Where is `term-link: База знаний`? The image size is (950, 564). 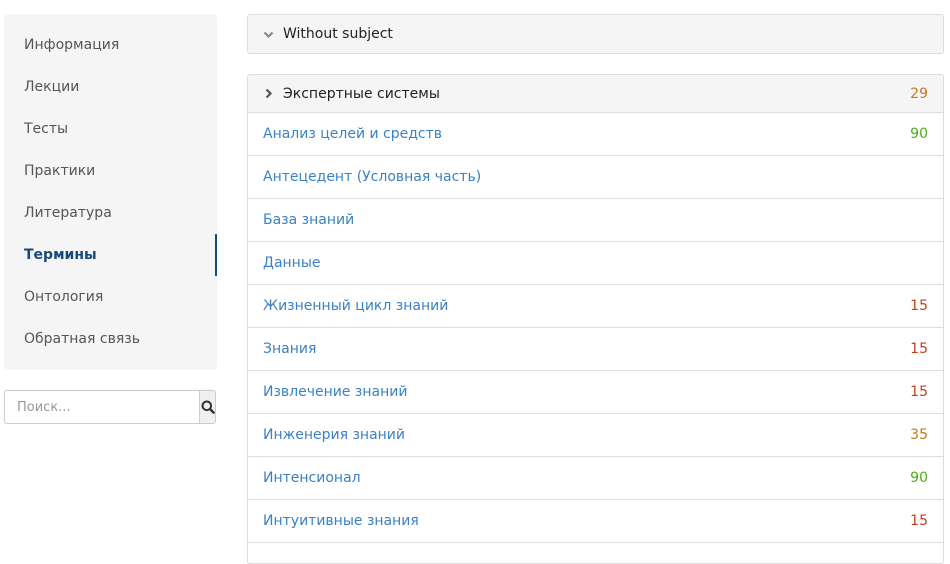 term-link: База знаний is located at coordinates (595, 220).